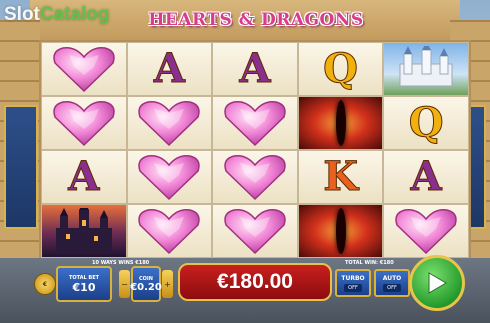 Image resolution: width=490 pixels, height=323 pixels. I want to click on watermark-part1: Slot, so click(22, 14).